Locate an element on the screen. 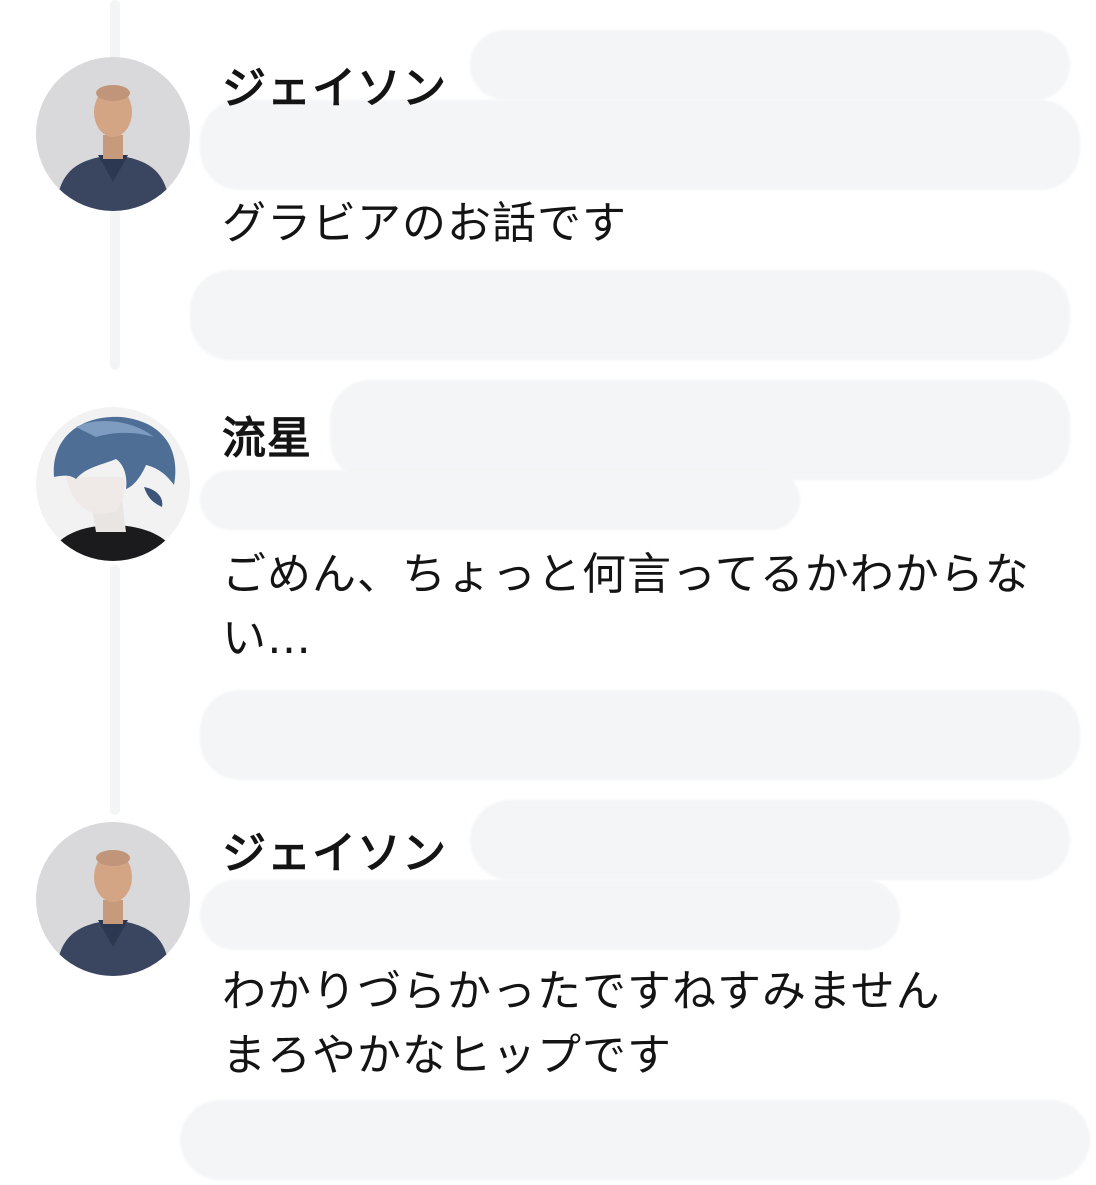 The width and height of the screenshot is (1096, 1185). message-text: わかりづらかったですねすみません まろやかなヒップです is located at coordinates (647, 1024).